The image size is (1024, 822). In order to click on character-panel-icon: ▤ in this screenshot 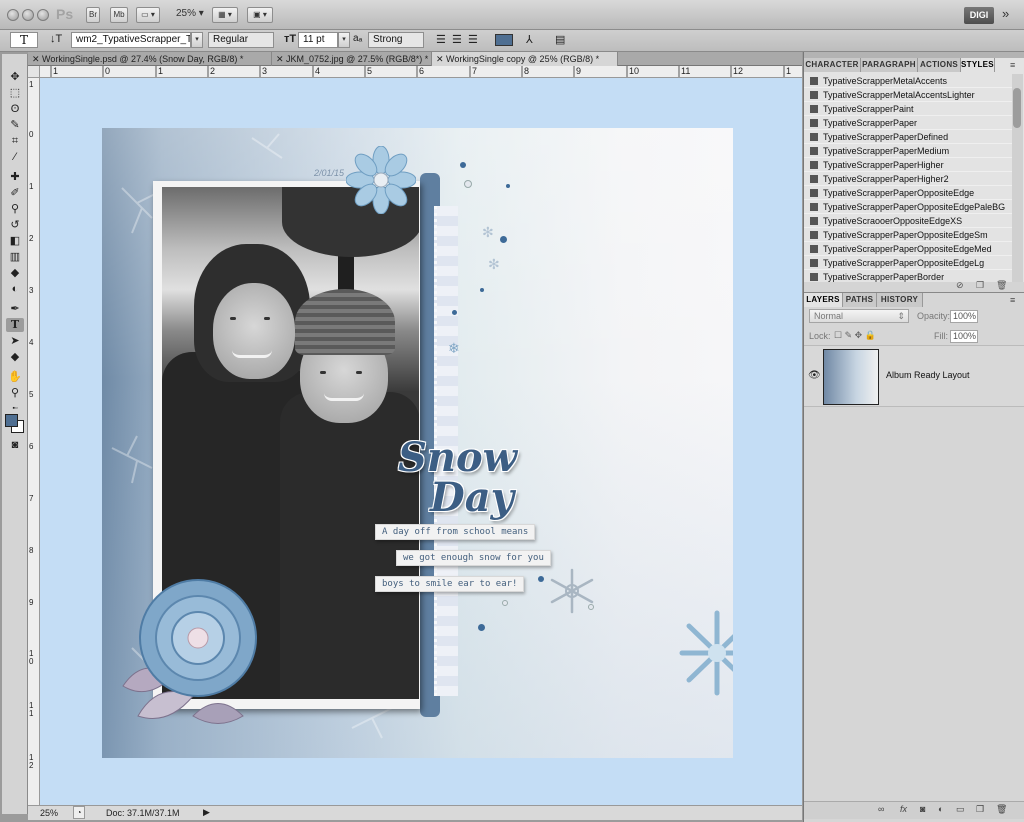, I will do `click(560, 39)`.